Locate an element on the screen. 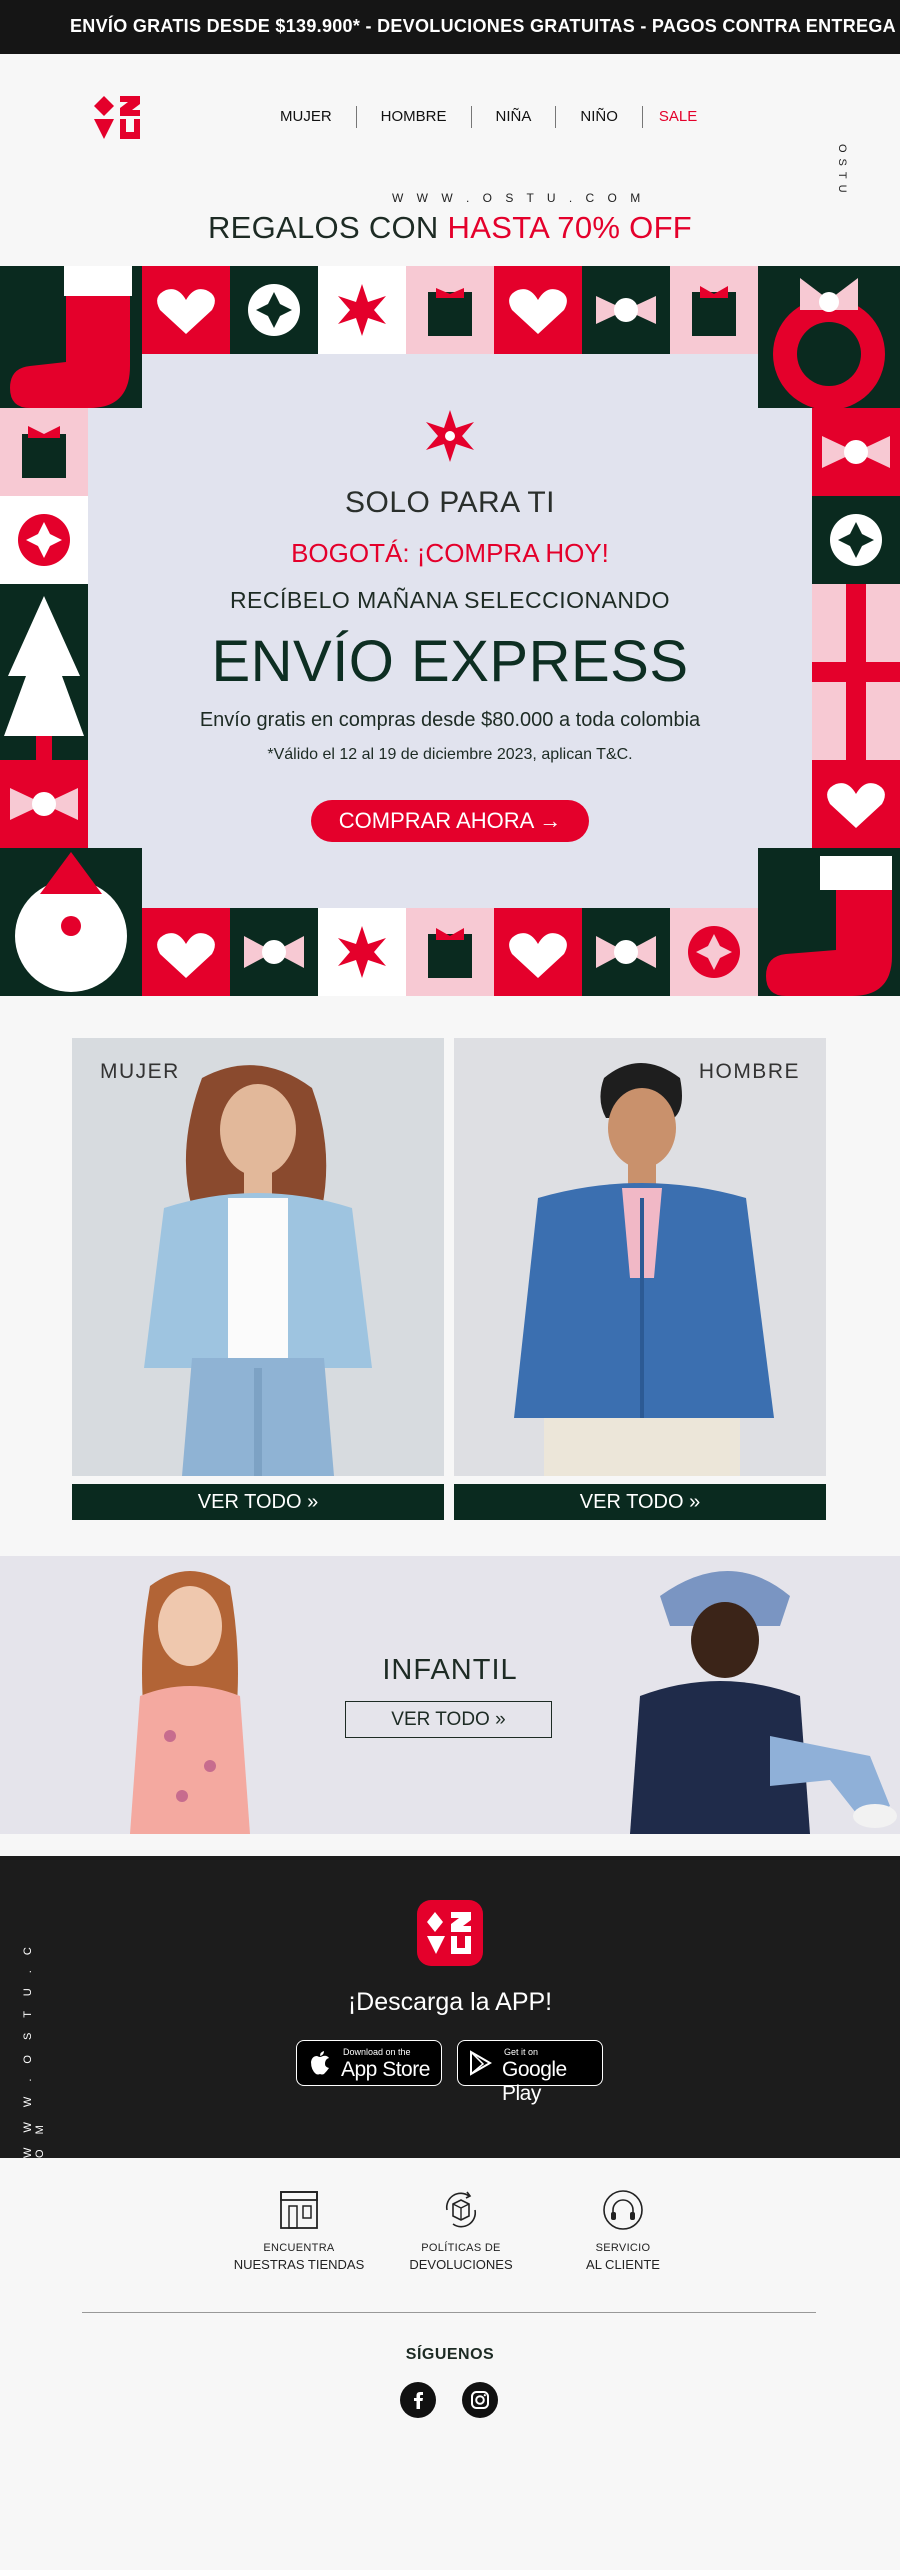 Image resolution: width=900 pixels, height=2570 pixels. apple-icon is located at coordinates (320, 2063).